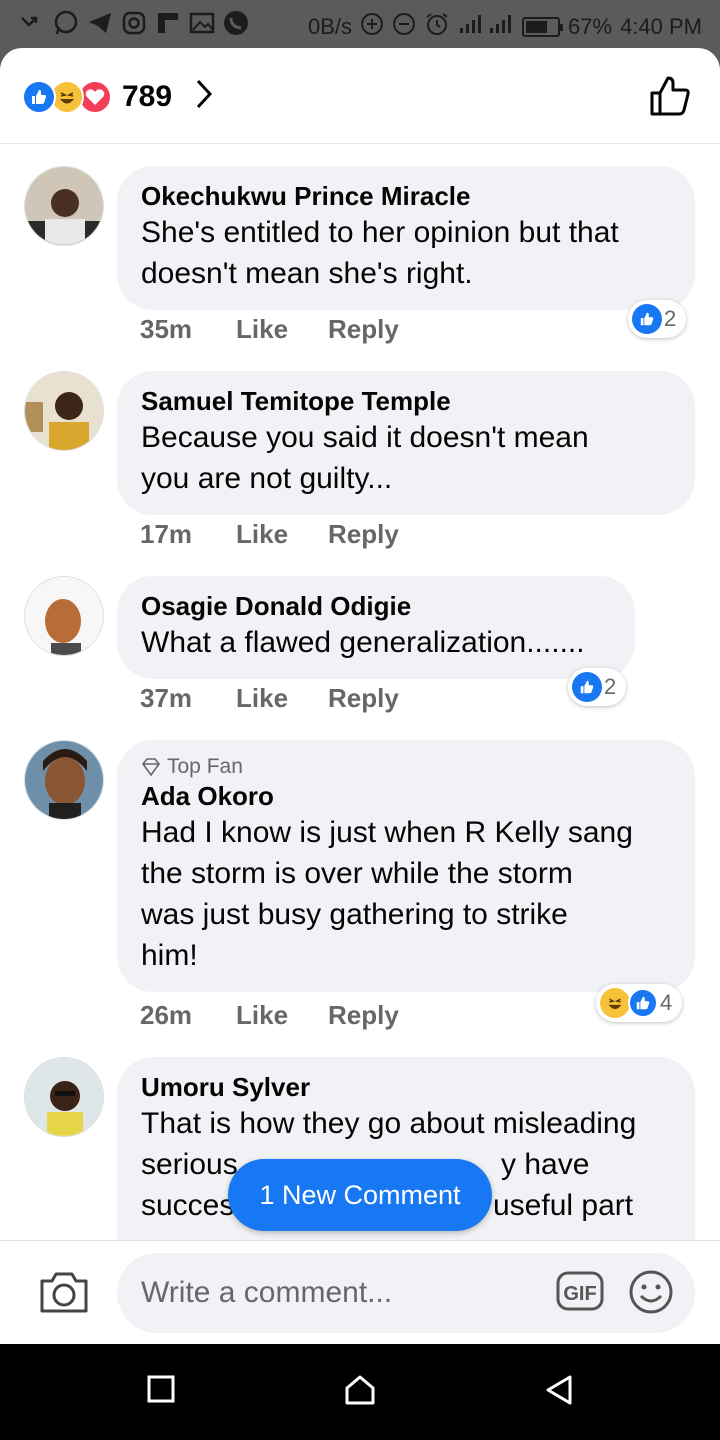  What do you see at coordinates (563, 1205) in the screenshot?
I see `comment-text-fragment: useful part` at bounding box center [563, 1205].